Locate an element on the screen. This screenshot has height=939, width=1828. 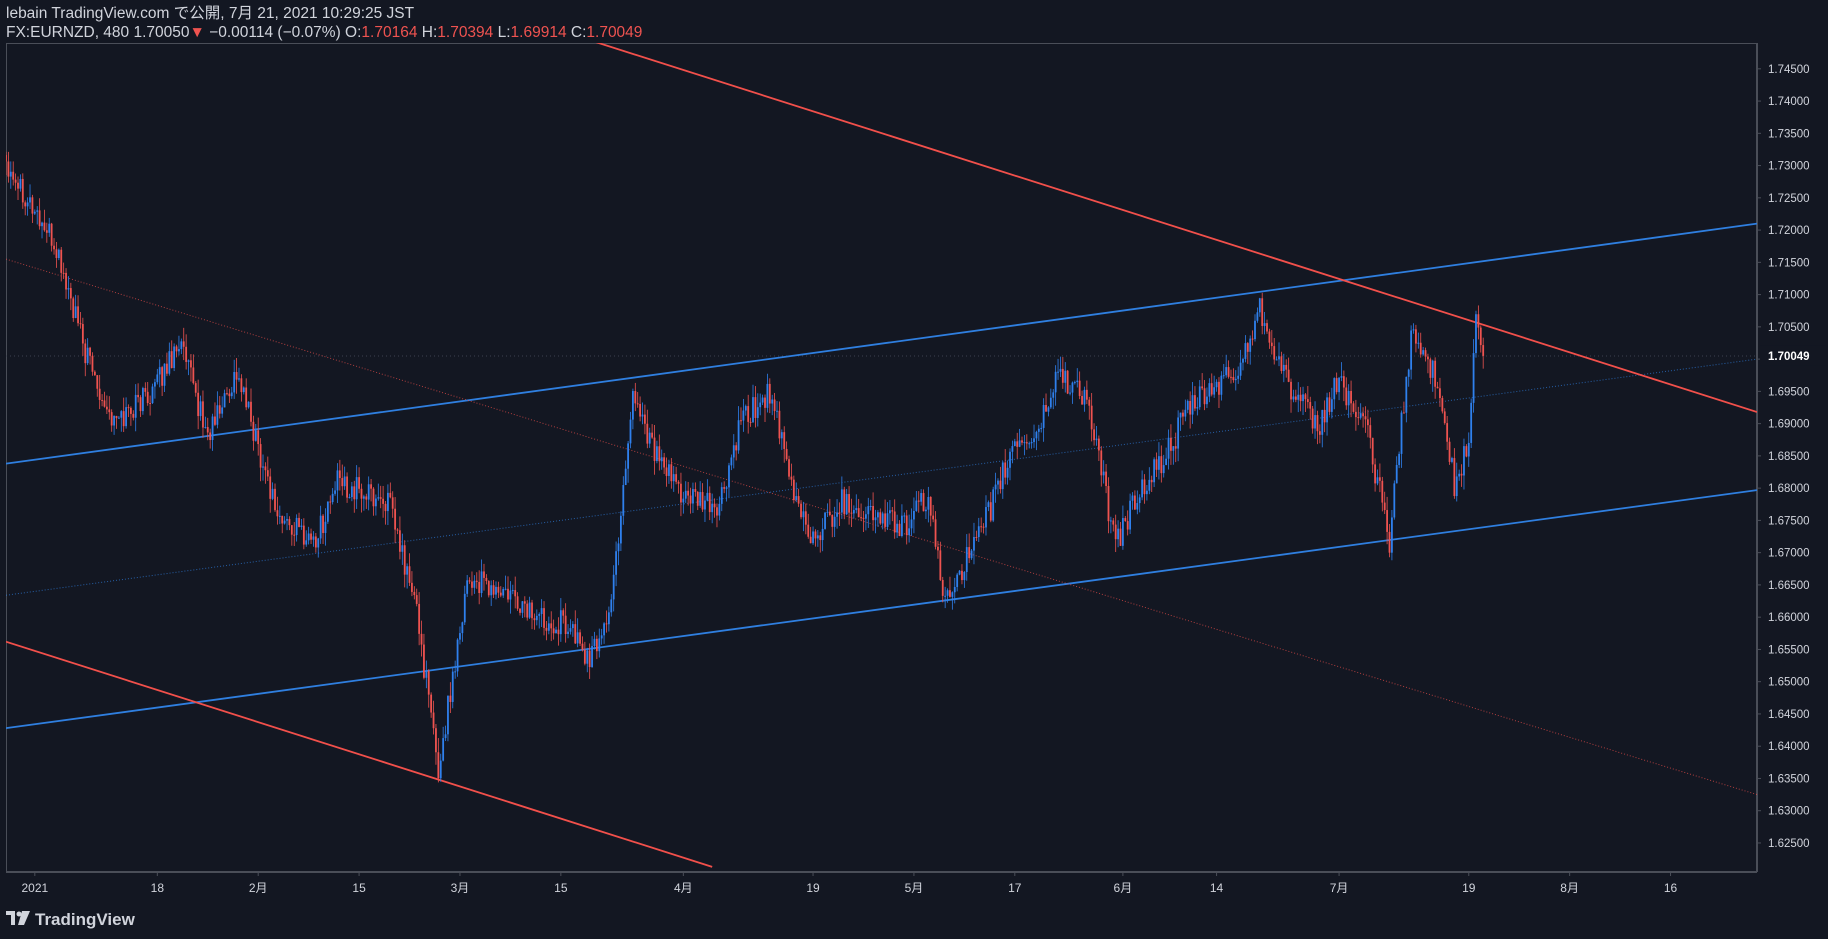
price-tick-label: 1.72500 is located at coordinates (1789, 199).